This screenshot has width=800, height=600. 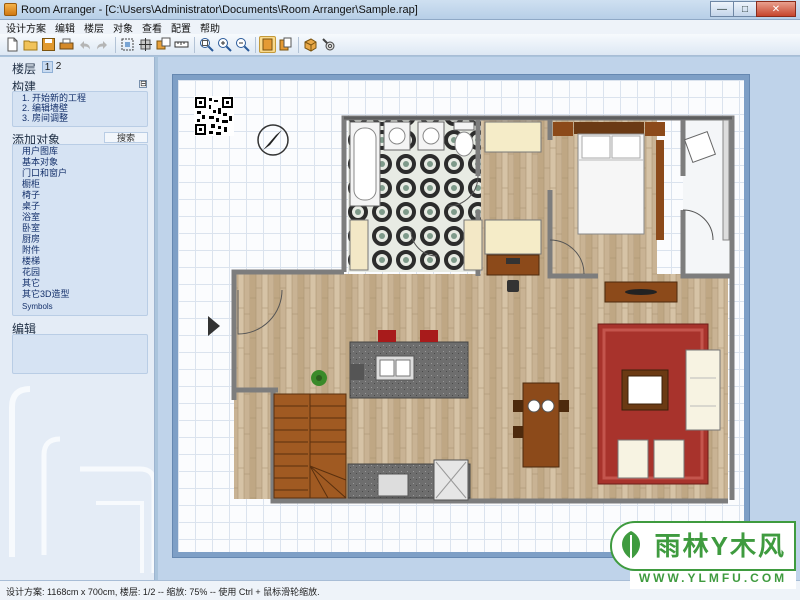 What do you see at coordinates (365, 164) in the screenshot?
I see `bathtub` at bounding box center [365, 164].